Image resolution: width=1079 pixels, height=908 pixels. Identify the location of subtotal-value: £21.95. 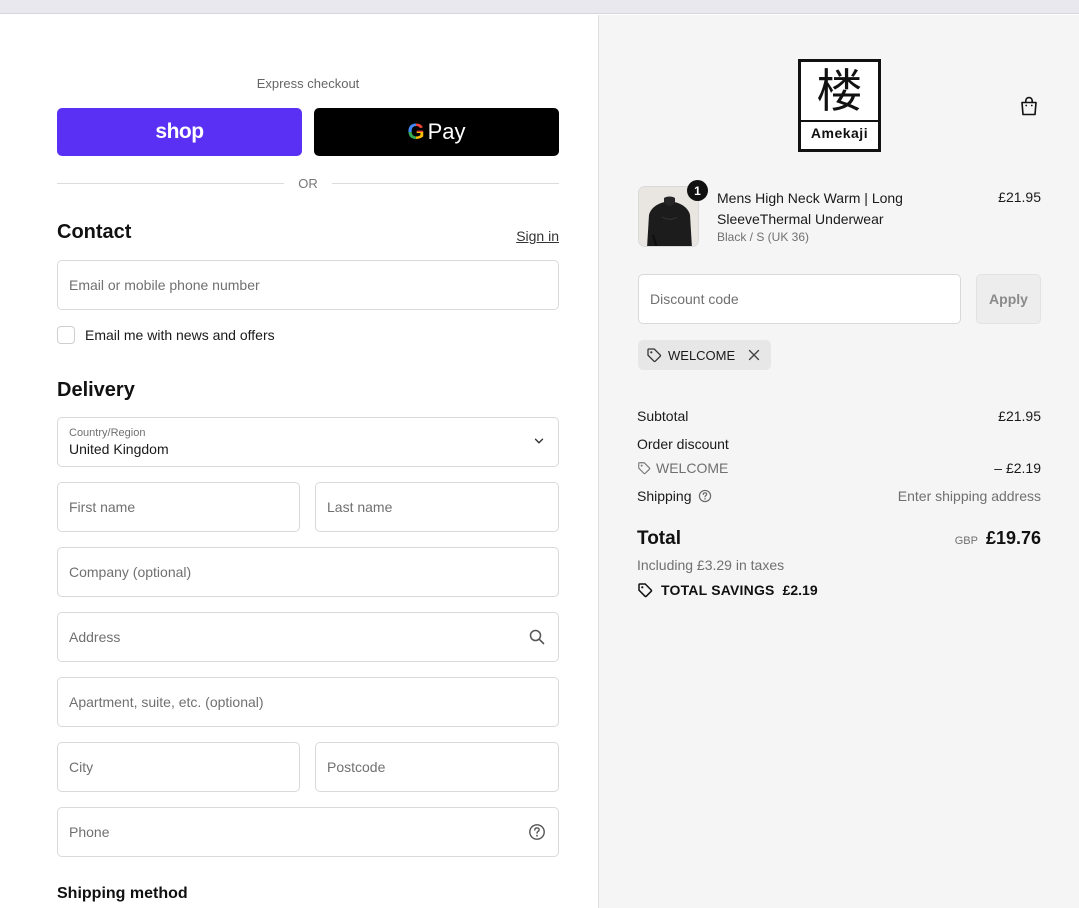
(1019, 416).